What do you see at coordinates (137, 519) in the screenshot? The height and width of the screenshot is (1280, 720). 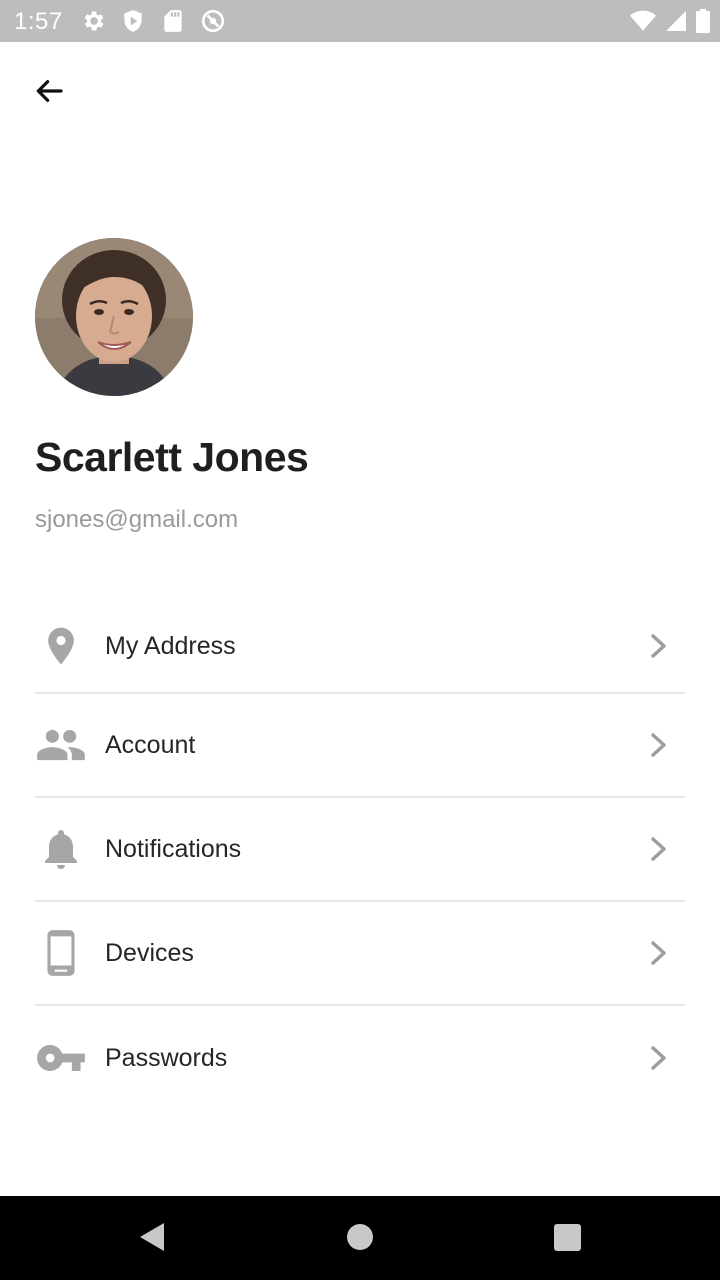 I see `profile-email: sjones@gmail.com` at bounding box center [137, 519].